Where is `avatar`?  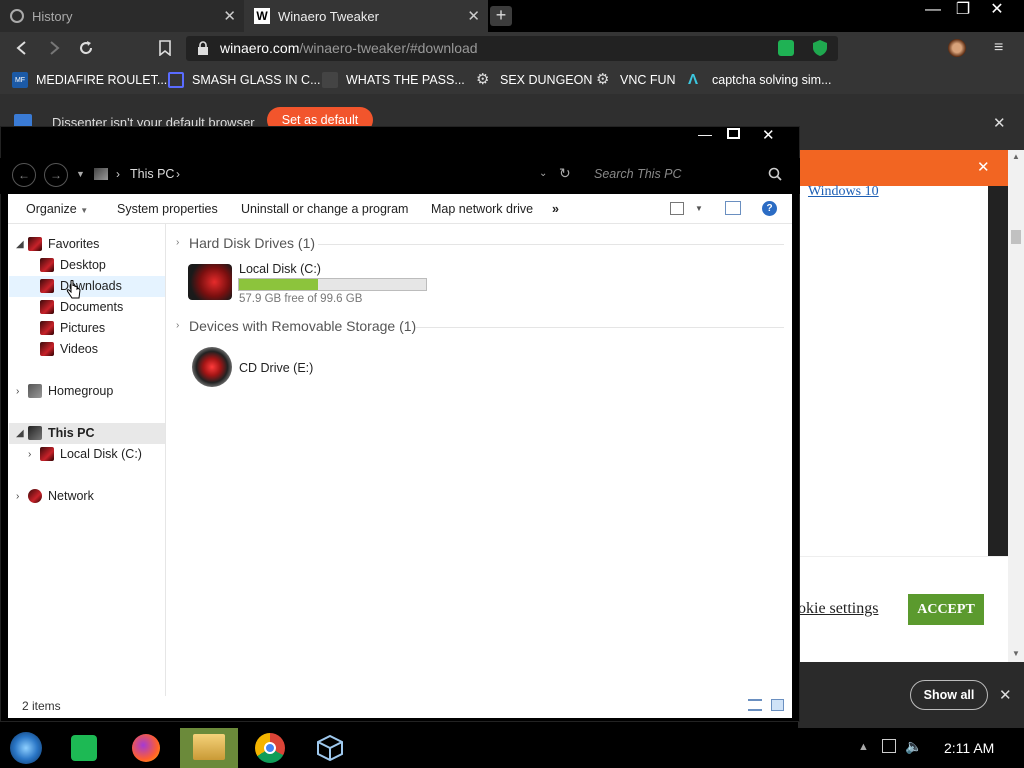 avatar is located at coordinates (957, 48).